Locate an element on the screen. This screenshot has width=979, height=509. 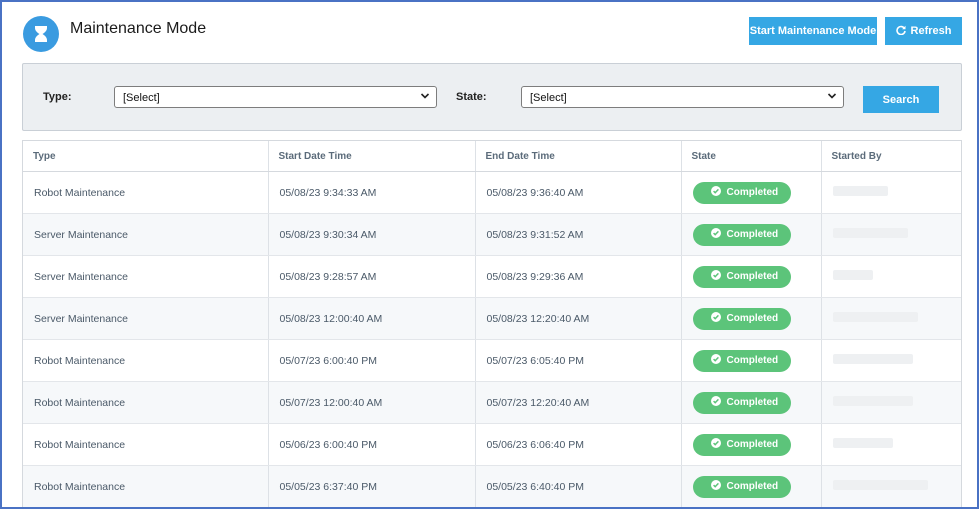
search-button: Search is located at coordinates (901, 99).